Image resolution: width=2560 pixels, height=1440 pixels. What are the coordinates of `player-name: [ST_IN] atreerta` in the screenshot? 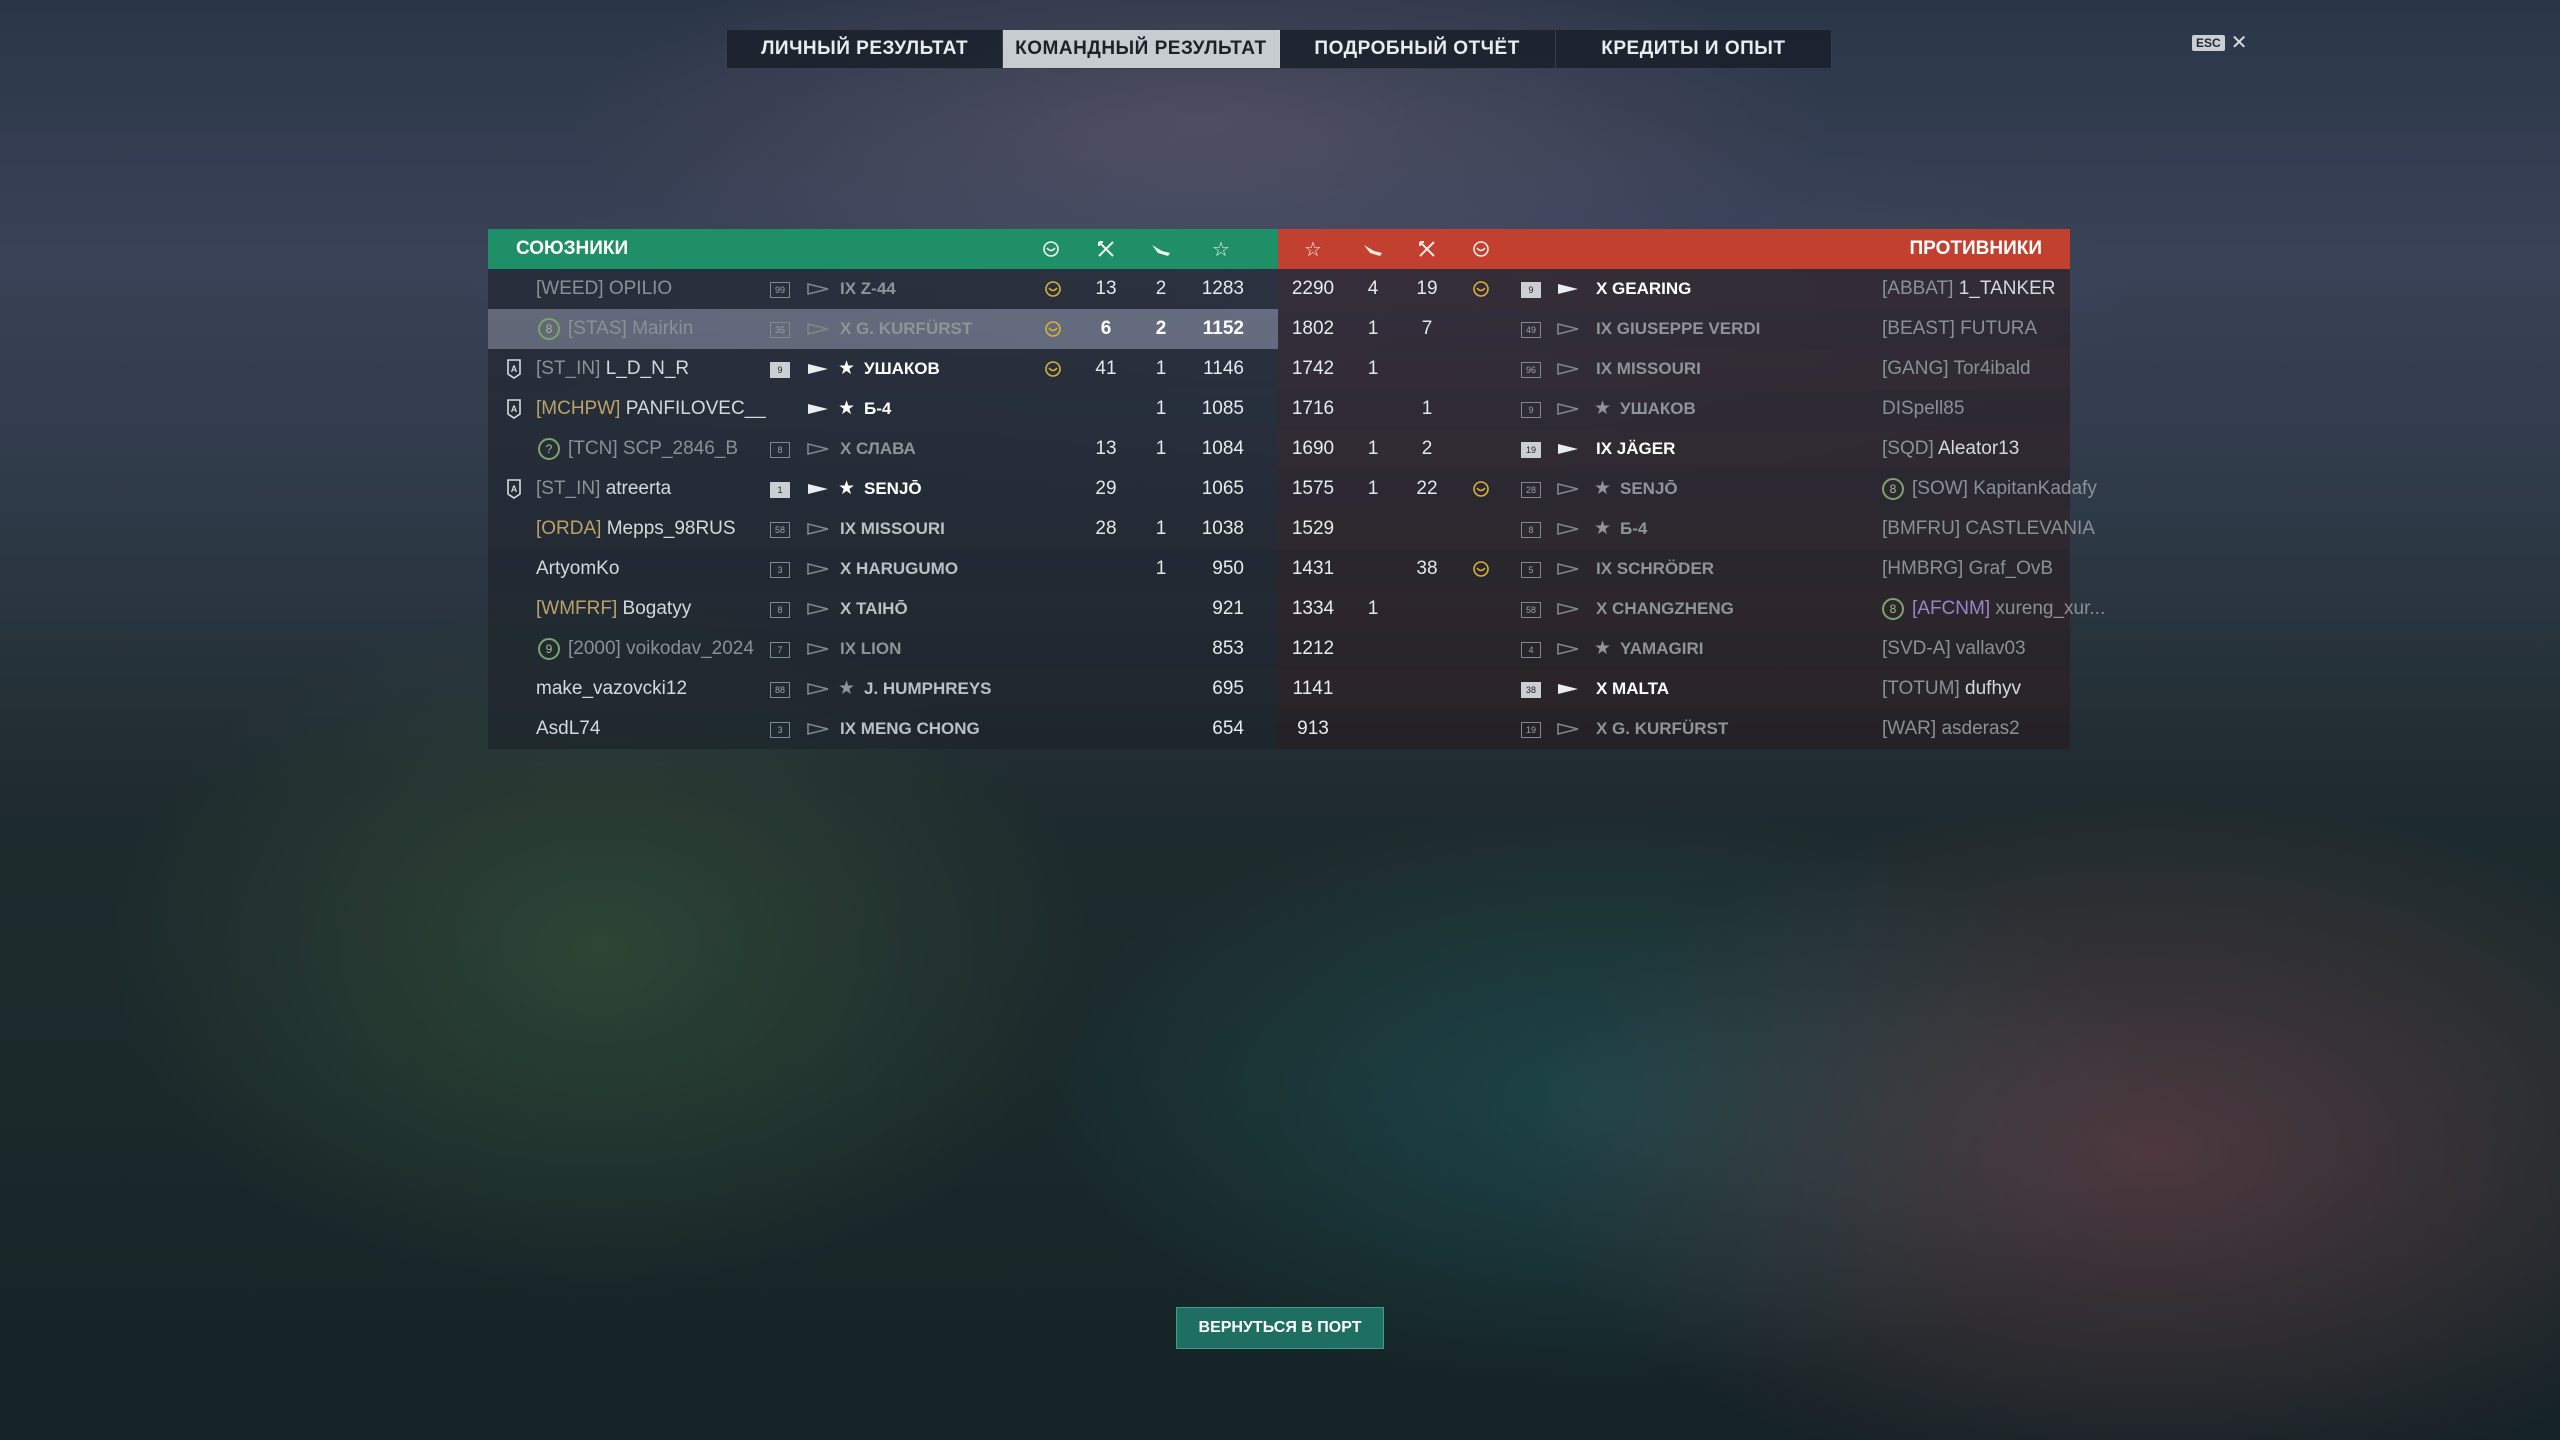 It's located at (603, 489).